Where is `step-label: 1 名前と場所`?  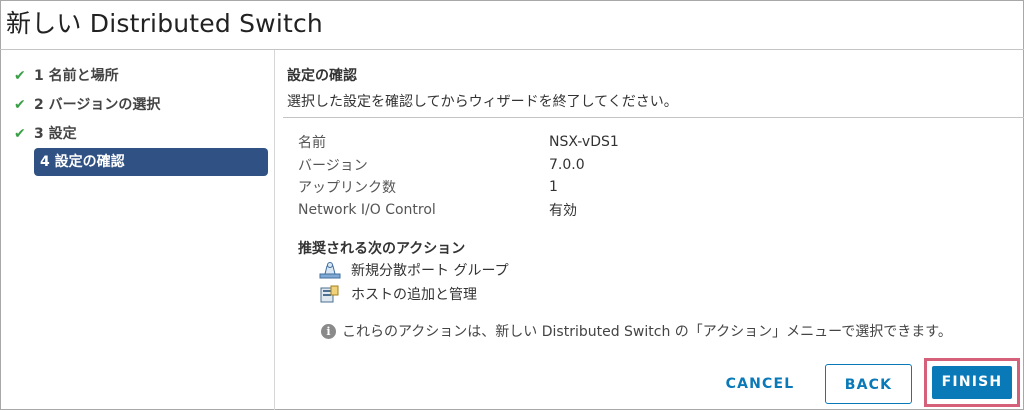 step-label: 1 名前と場所 is located at coordinates (76, 75).